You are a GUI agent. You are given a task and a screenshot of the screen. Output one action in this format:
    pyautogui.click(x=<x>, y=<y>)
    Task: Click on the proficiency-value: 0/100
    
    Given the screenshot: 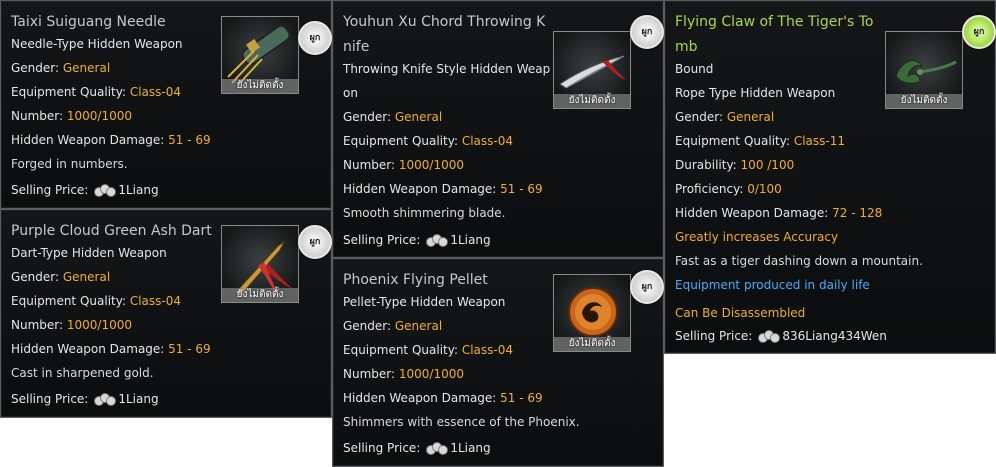 What is the action you would take?
    pyautogui.click(x=764, y=189)
    